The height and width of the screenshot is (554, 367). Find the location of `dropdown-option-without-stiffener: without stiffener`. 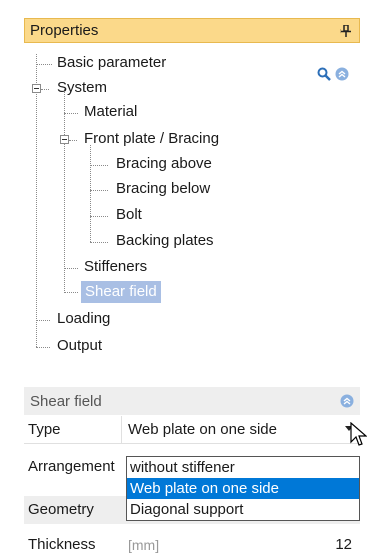

dropdown-option-without-stiffener: without stiffener is located at coordinates (243, 467).